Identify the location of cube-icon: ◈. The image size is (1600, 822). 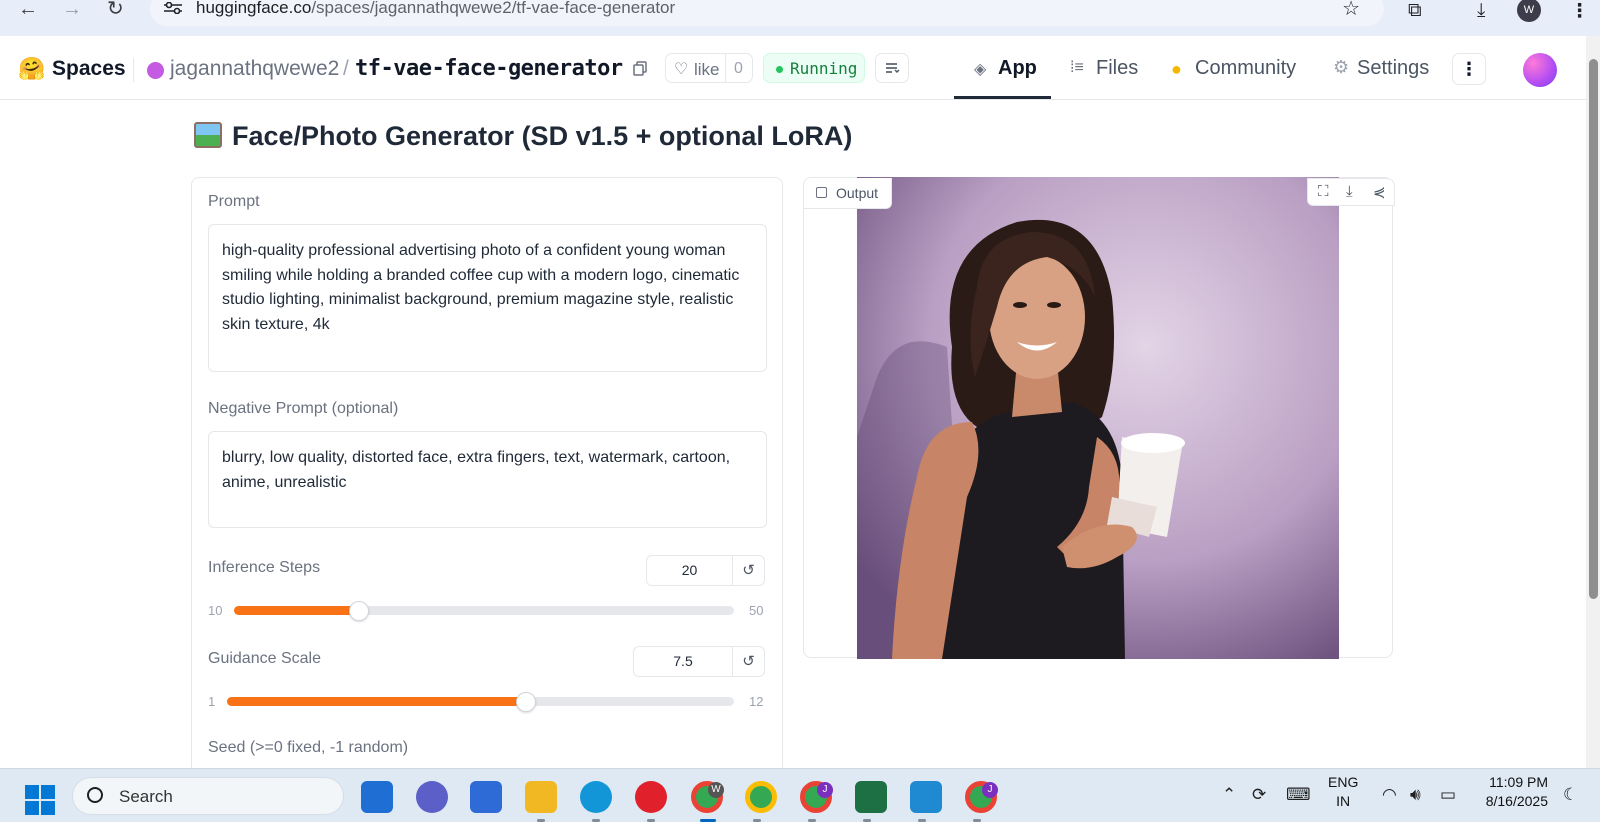
(980, 69).